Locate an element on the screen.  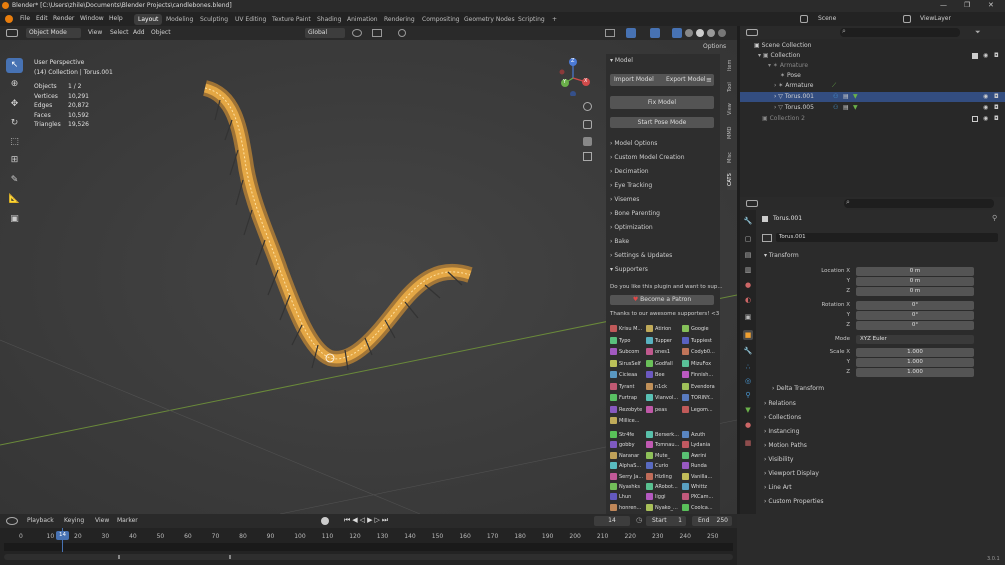
section-instancing: › Instancing is located at coordinates (781, 431).